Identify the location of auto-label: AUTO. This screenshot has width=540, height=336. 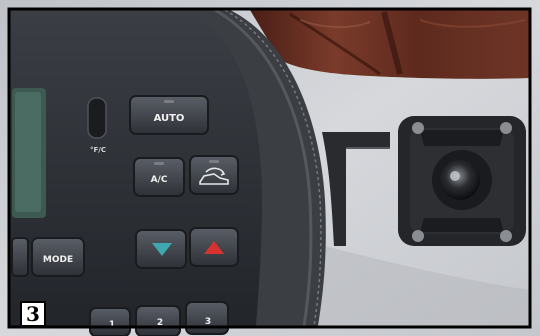
(169, 118).